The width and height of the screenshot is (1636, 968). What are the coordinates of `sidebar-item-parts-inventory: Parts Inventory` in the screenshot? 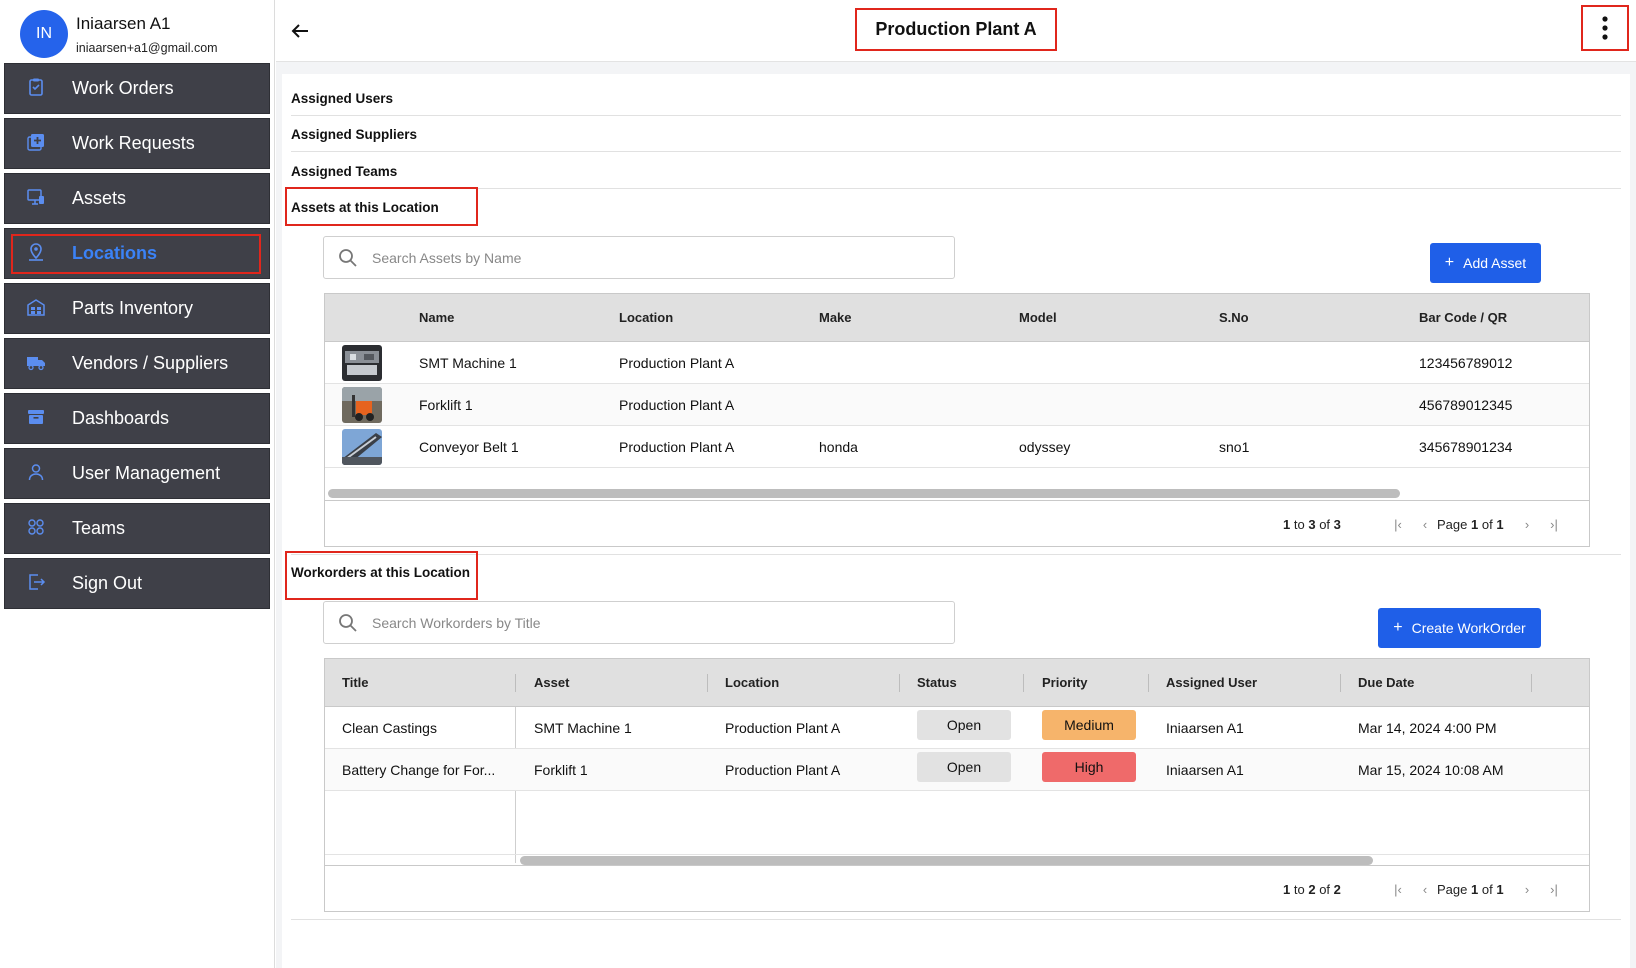 It's located at (137, 308).